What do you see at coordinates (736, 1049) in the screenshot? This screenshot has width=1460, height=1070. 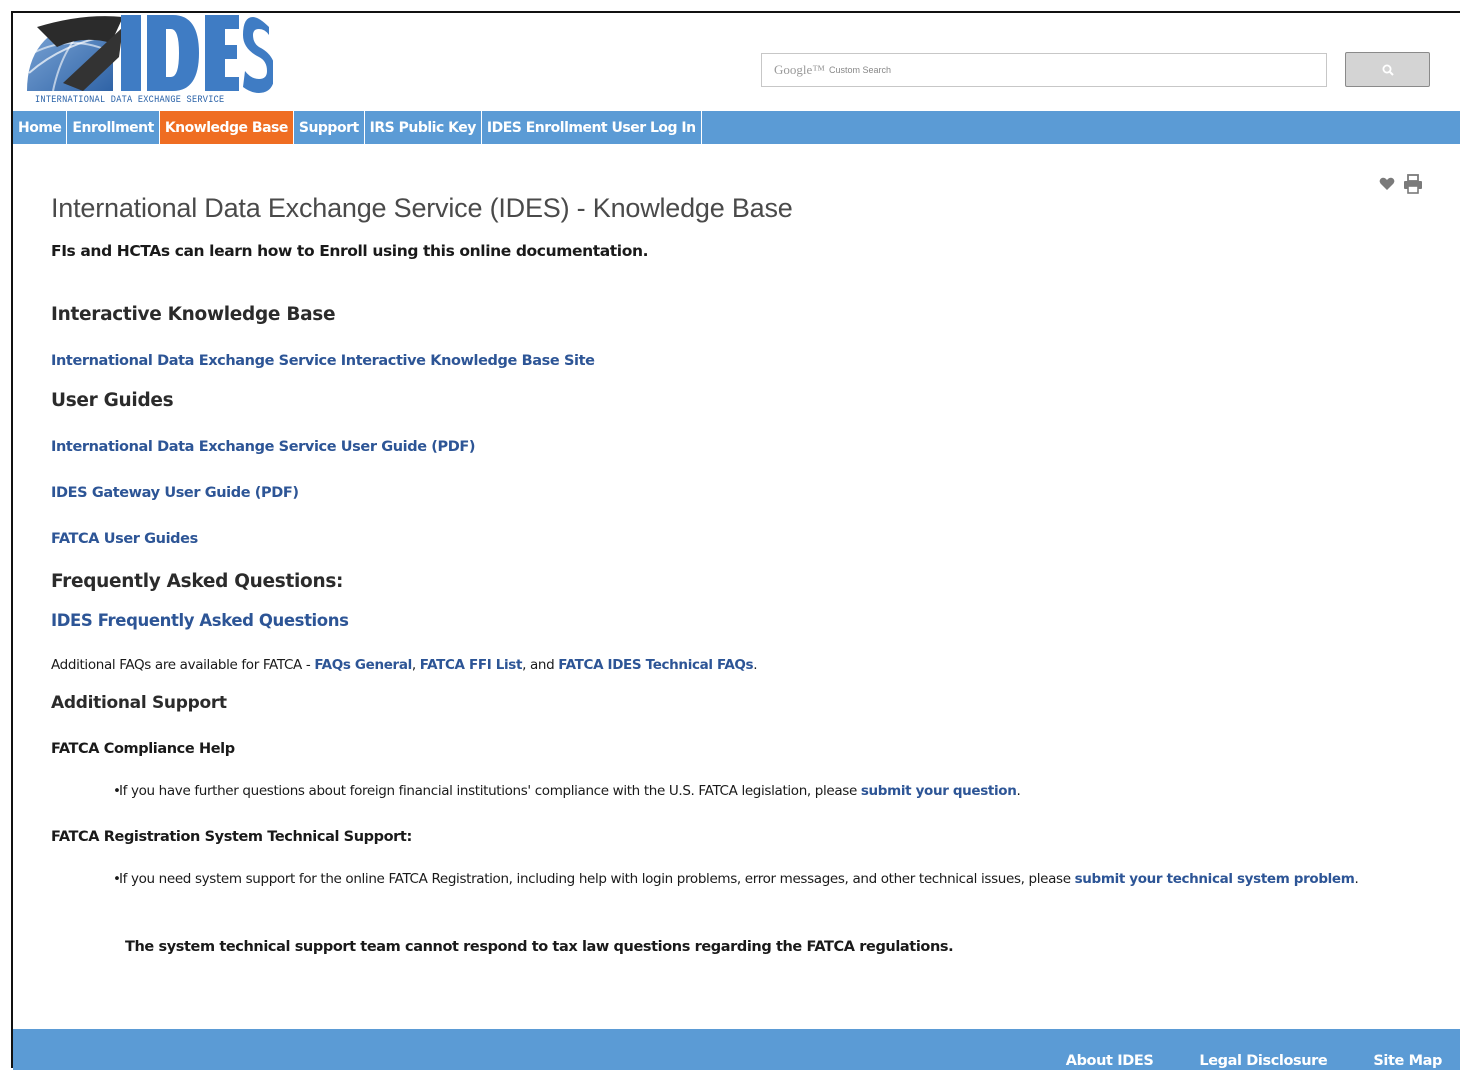 I see `site-footer: About IDES Legal Disclosure Site Map` at bounding box center [736, 1049].